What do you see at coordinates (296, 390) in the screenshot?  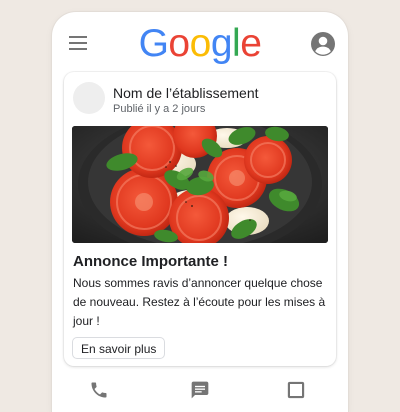 I see `square-icon` at bounding box center [296, 390].